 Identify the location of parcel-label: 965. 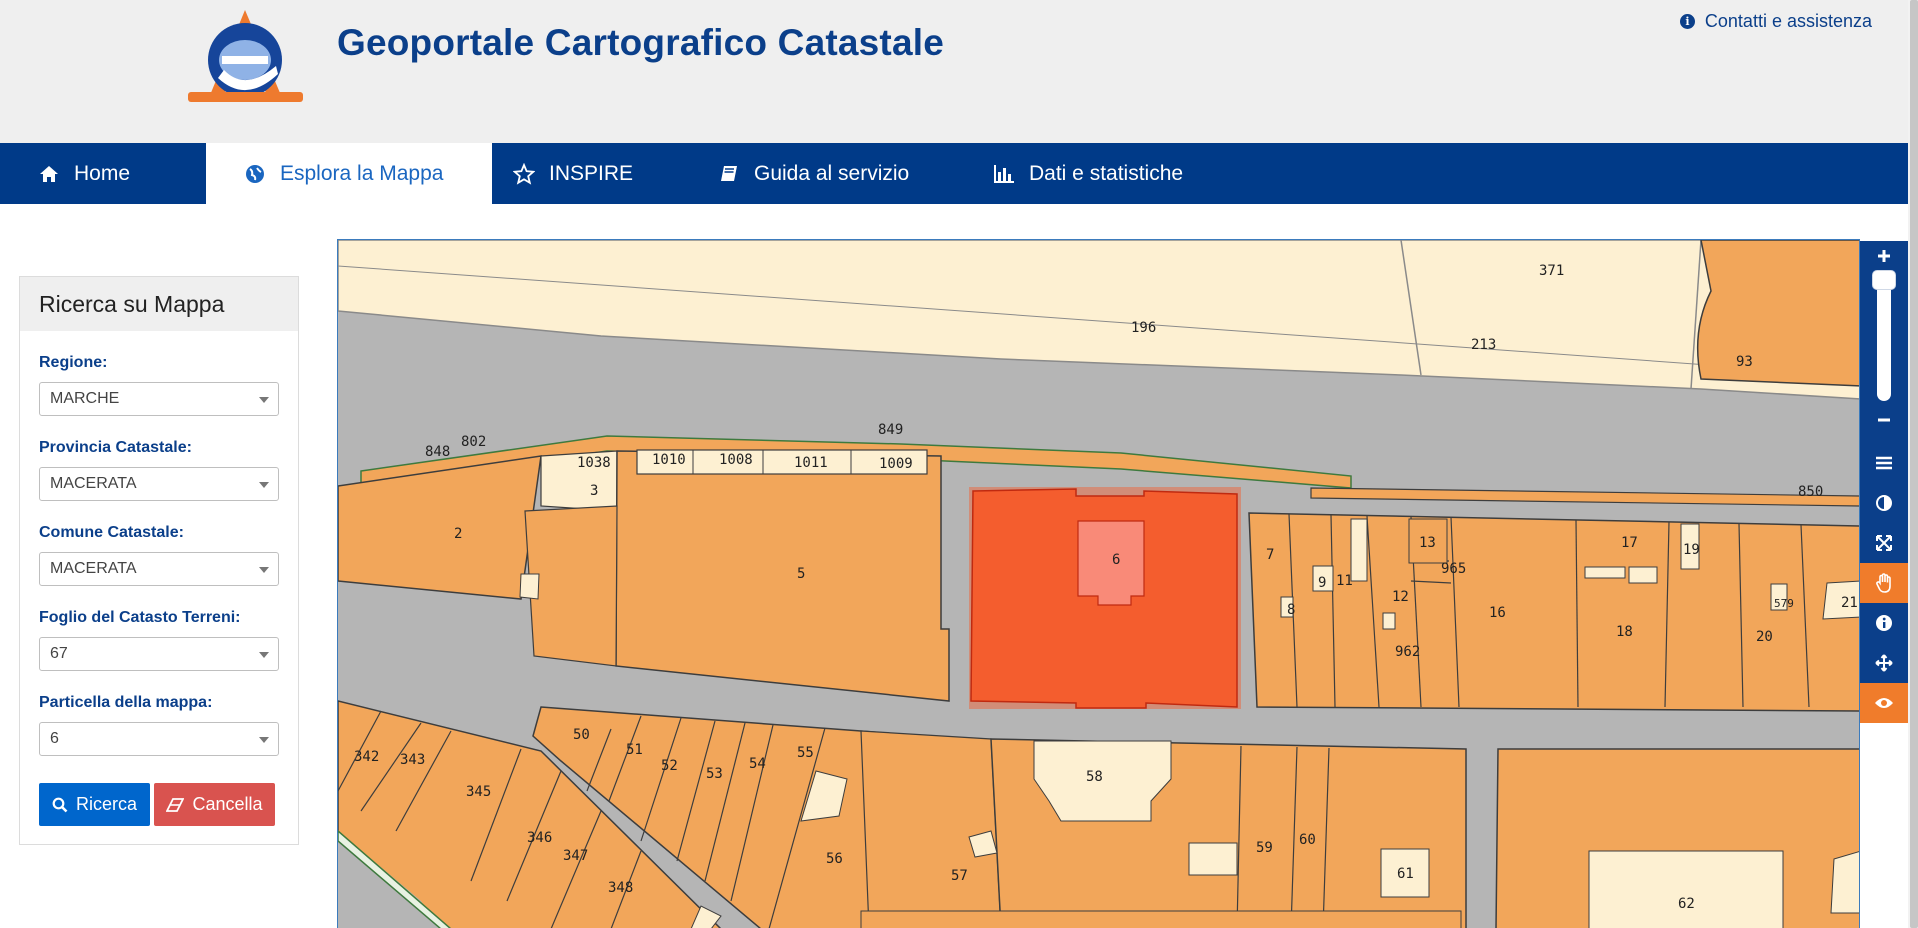
(1453, 569).